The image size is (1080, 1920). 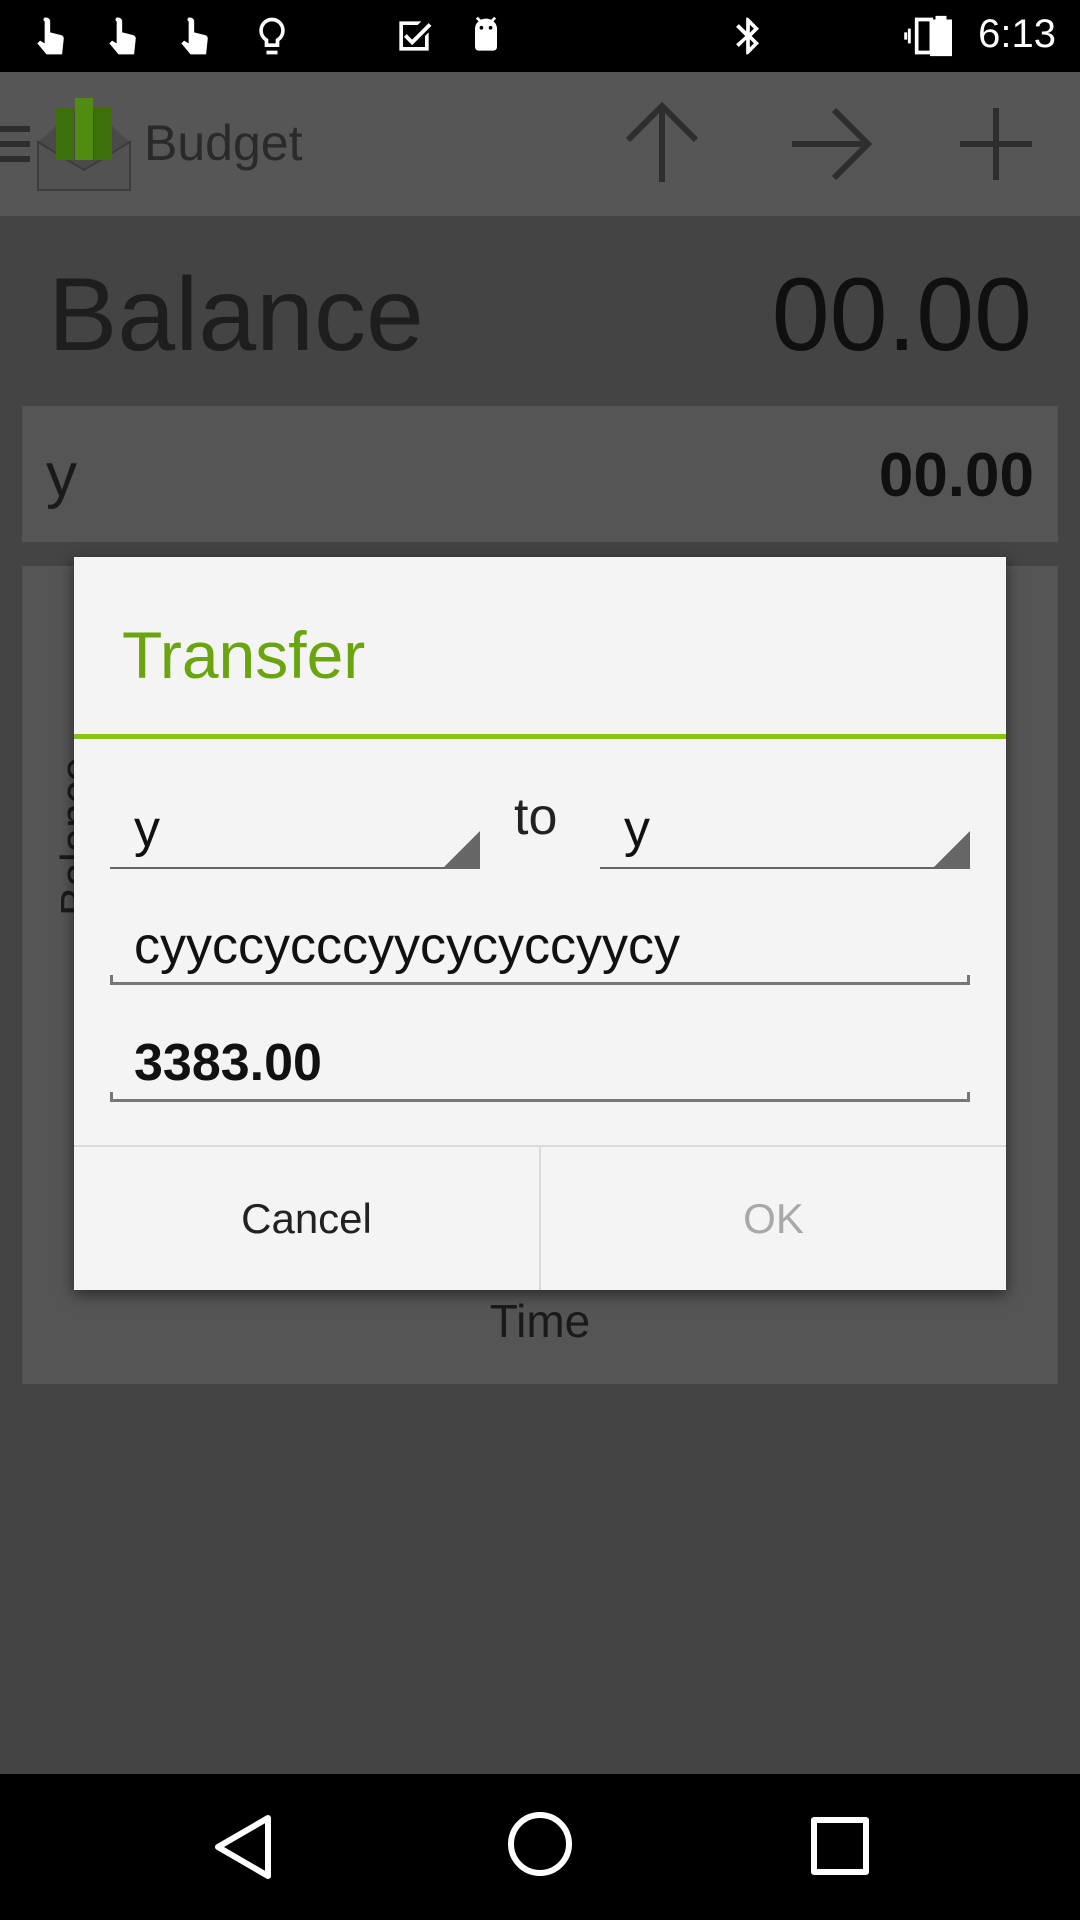 I want to click on amount-field: 3383.00, so click(x=540, y=1066).